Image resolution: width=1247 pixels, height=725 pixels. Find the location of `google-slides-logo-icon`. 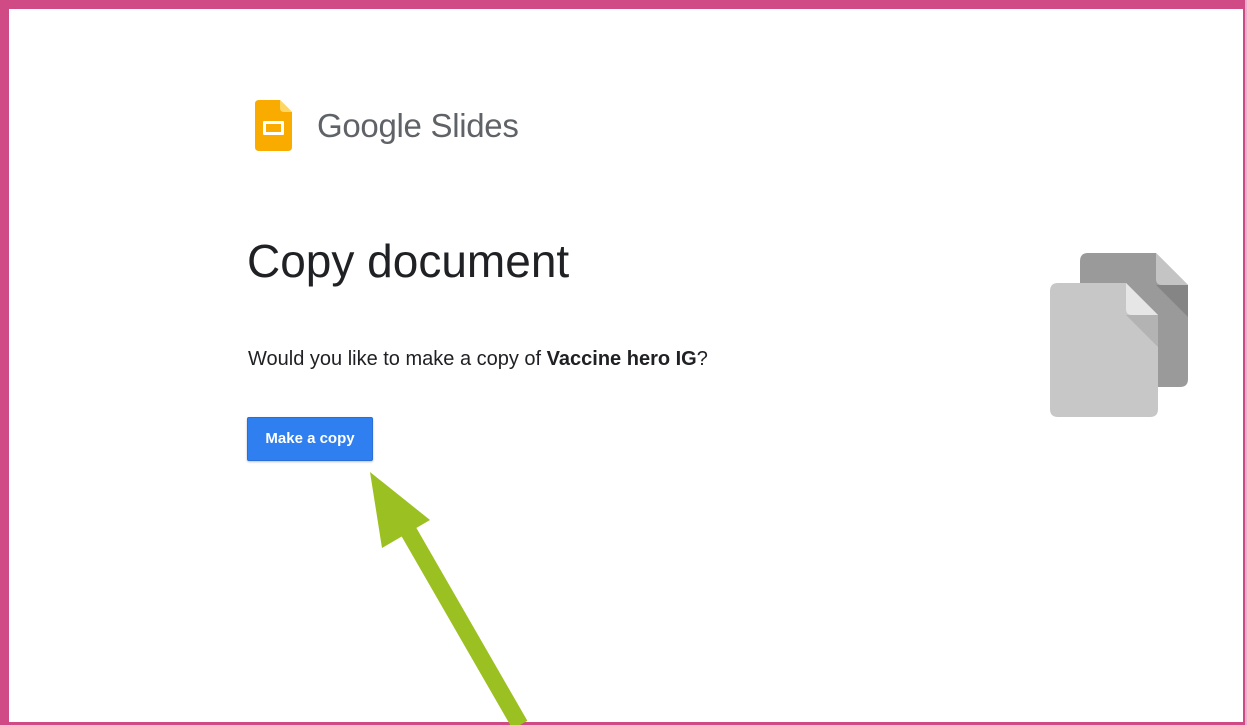

google-slides-logo-icon is located at coordinates (273, 125).